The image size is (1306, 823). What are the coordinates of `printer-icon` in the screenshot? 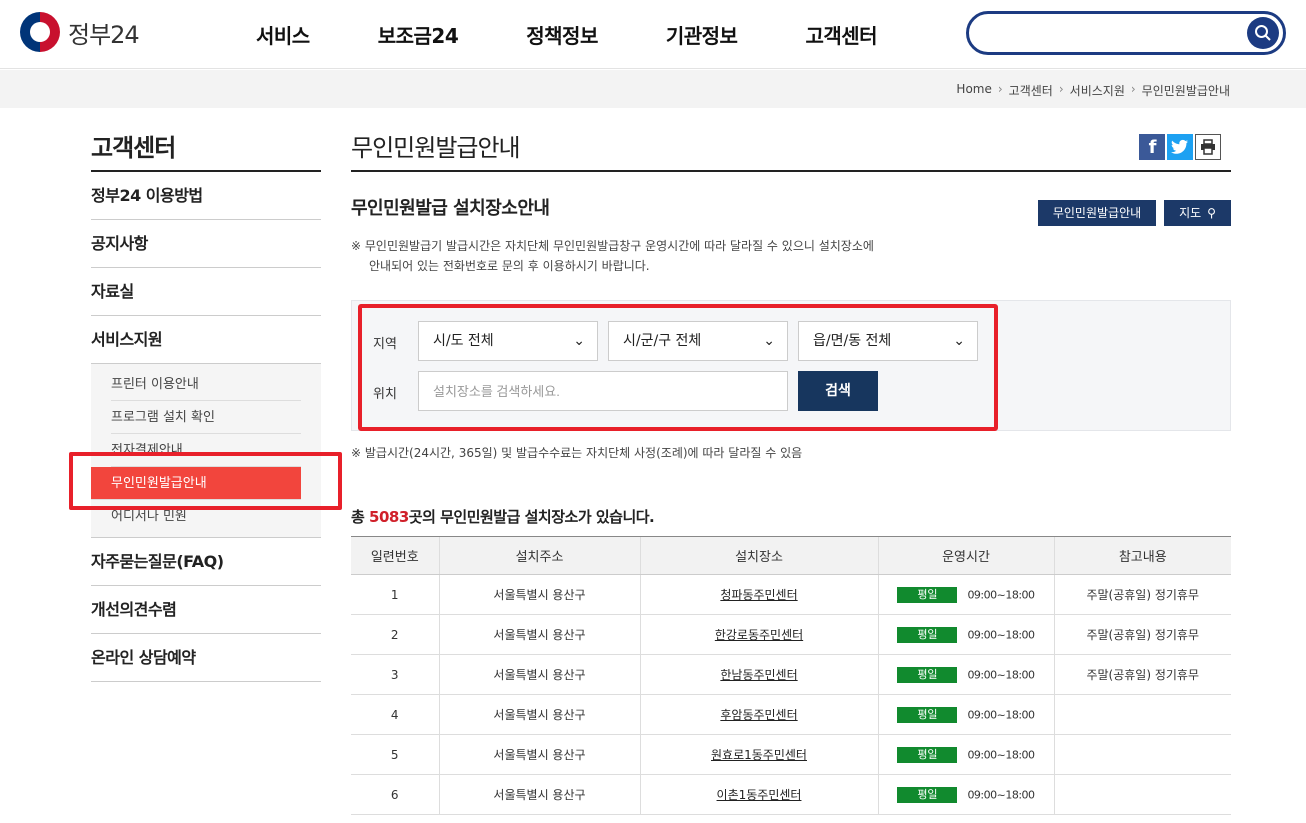 It's located at (1208, 147).